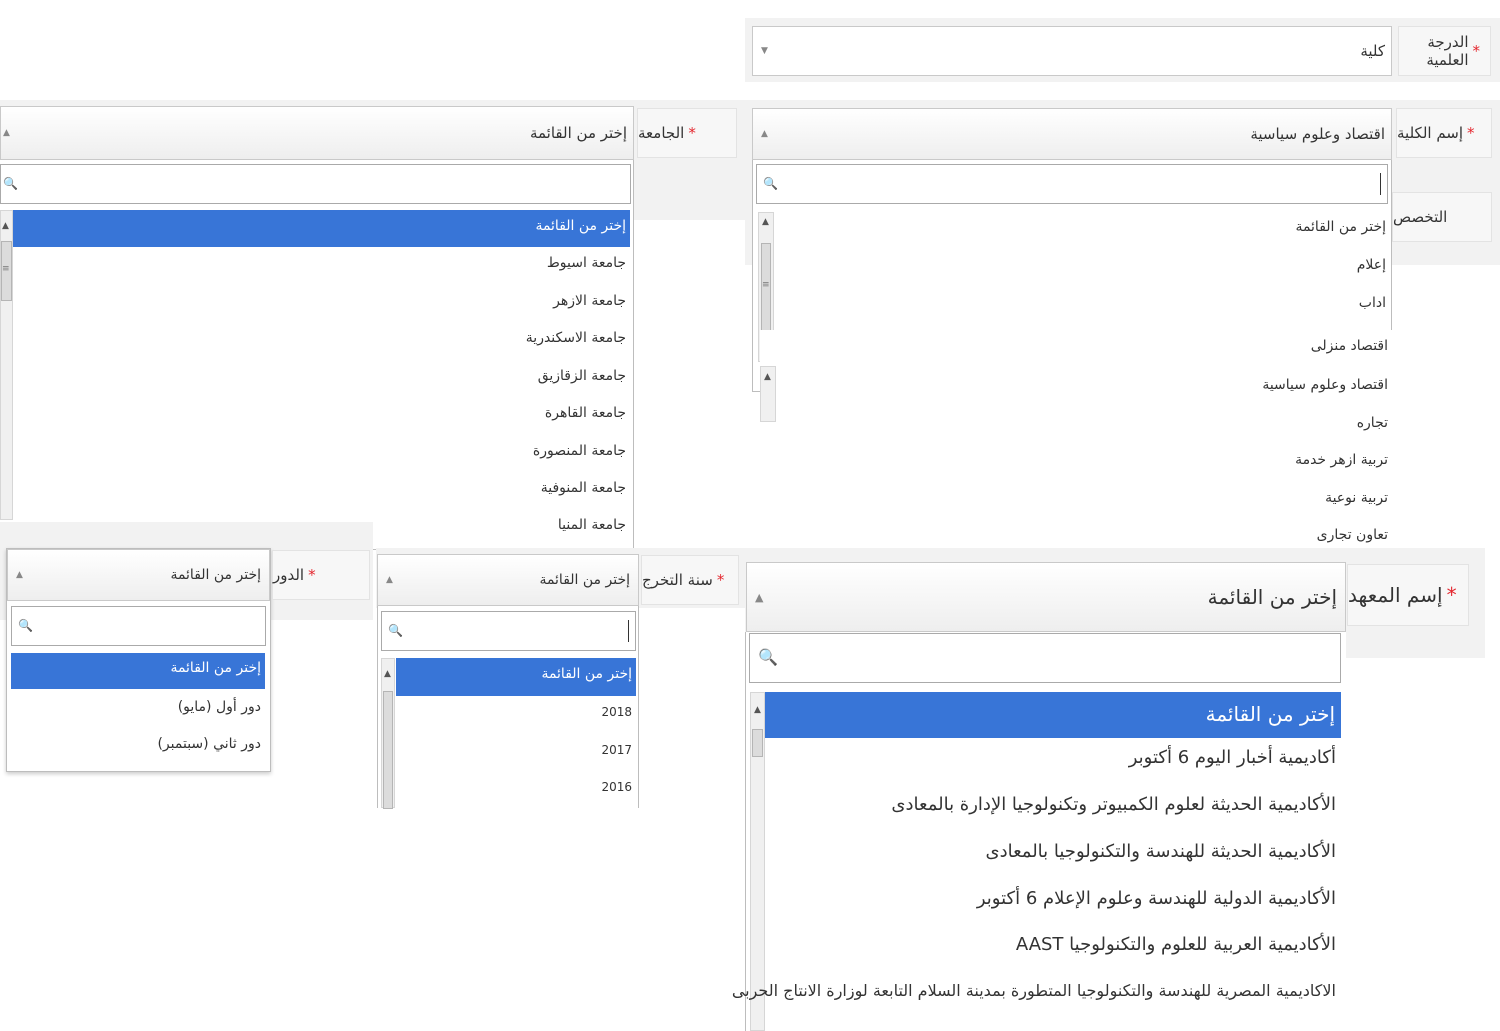 Image resolution: width=1500 pixels, height=1031 pixels. What do you see at coordinates (215, 575) in the screenshot?
I see `round-value: إختر من القائمة` at bounding box center [215, 575].